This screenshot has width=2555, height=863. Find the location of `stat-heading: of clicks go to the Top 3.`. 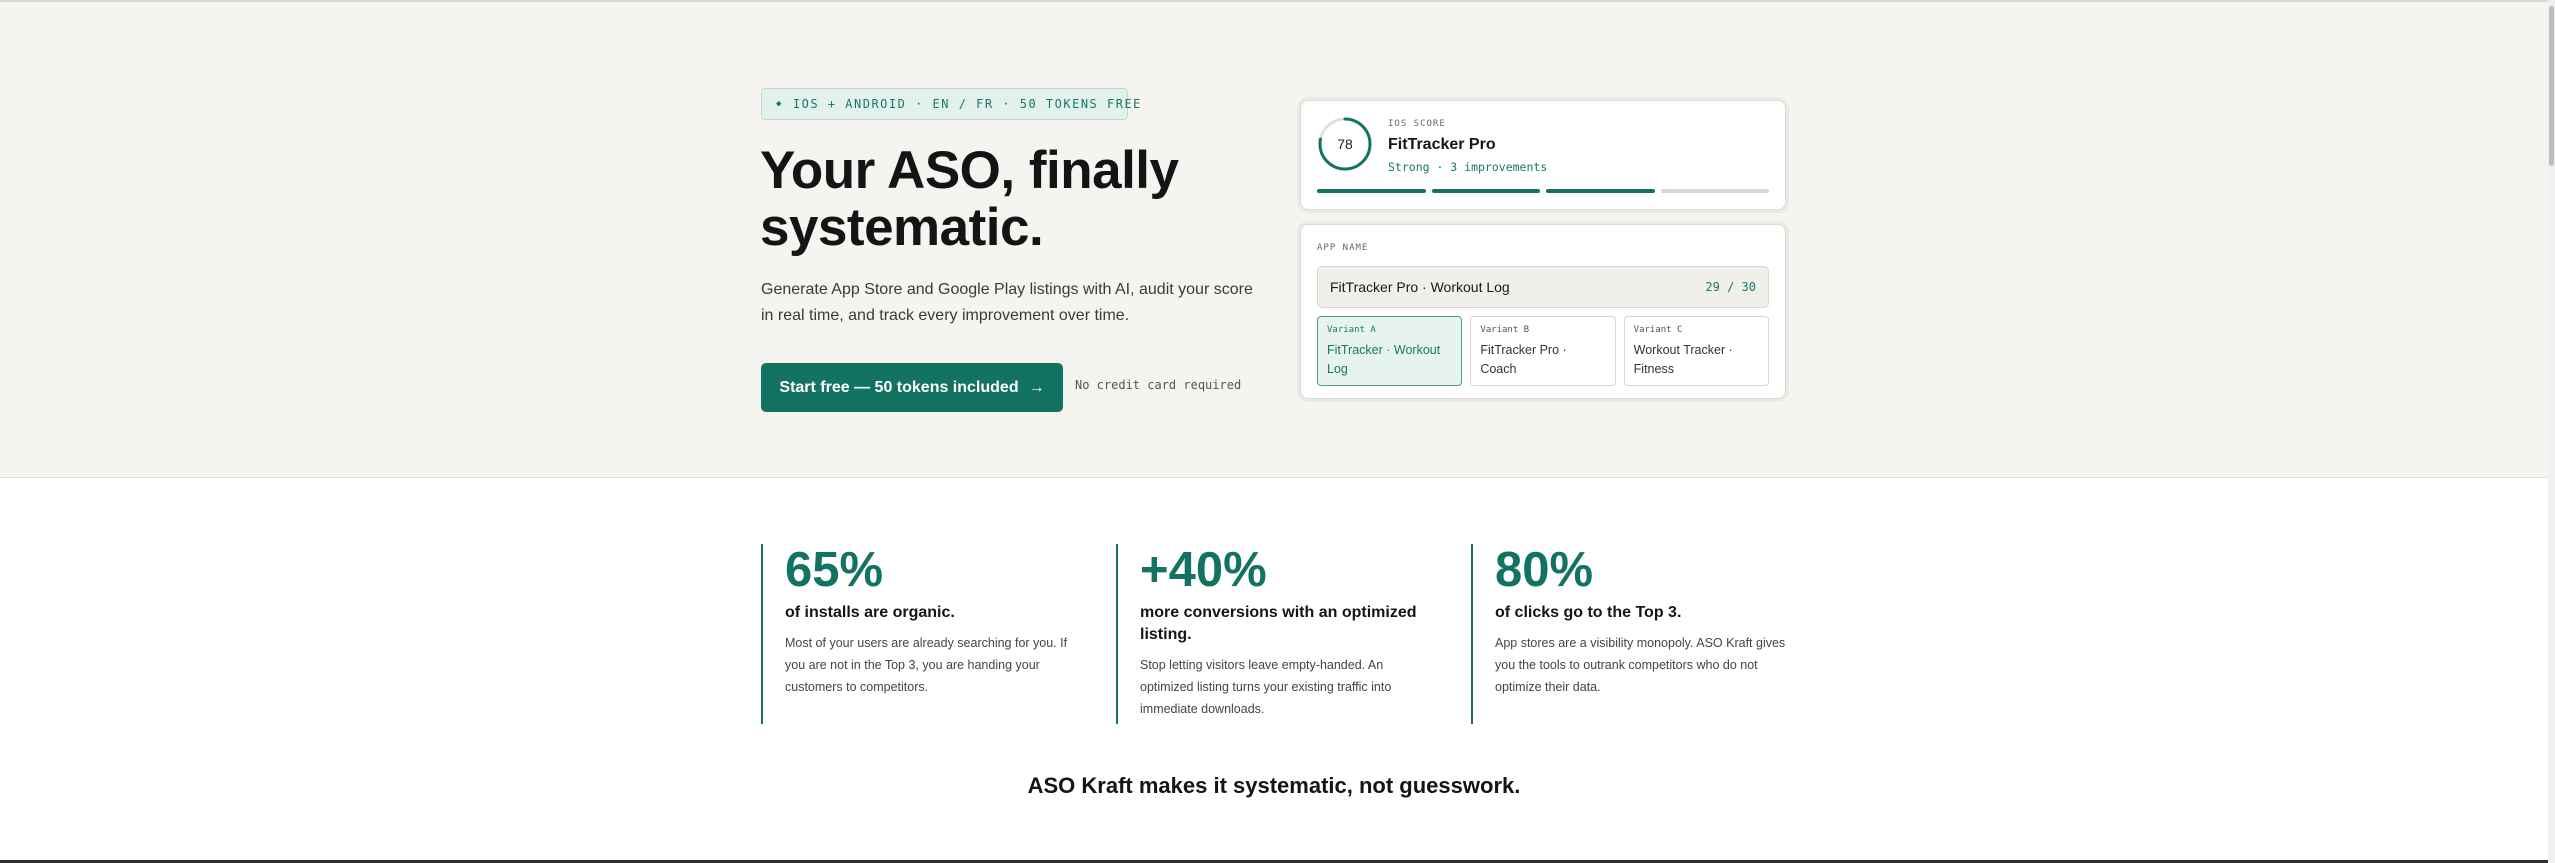

stat-heading: of clicks go to the Top 3. is located at coordinates (1588, 612).